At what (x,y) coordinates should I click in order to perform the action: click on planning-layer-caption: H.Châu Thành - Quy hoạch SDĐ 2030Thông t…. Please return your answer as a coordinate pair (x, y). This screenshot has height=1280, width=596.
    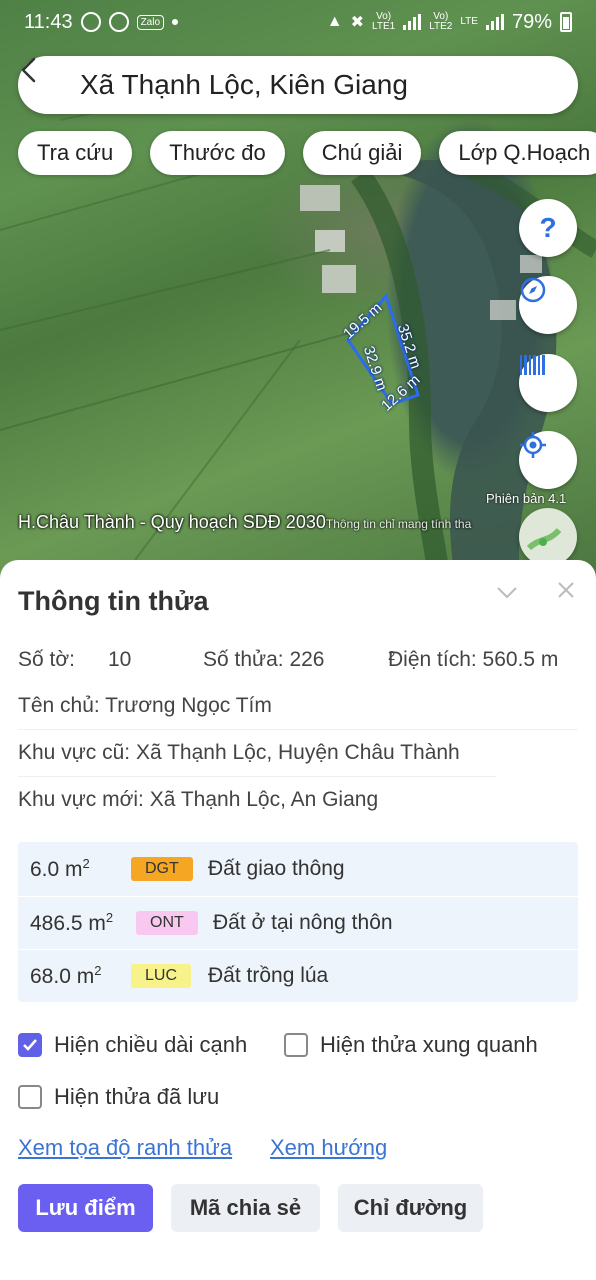
    Looking at the image, I should click on (244, 522).